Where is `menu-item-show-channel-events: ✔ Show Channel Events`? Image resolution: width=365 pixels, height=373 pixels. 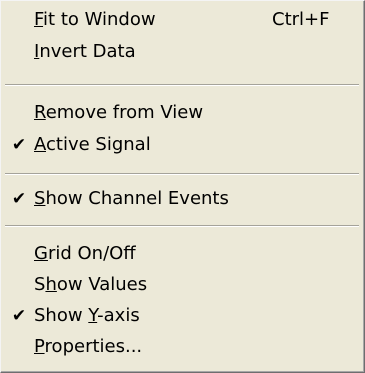
menu-item-show-channel-events: ✔ Show Channel Events is located at coordinates (179, 199).